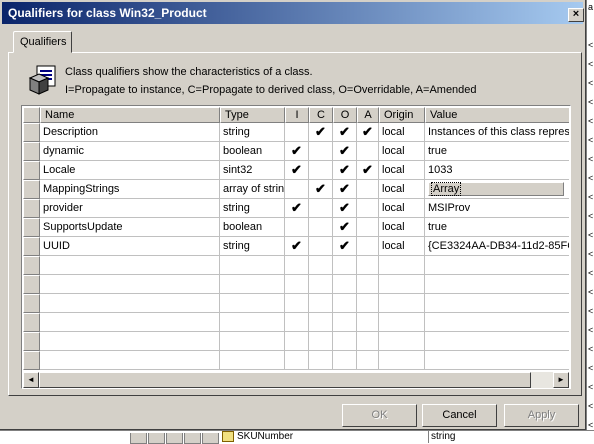 The image size is (594, 444). I want to click on cell-type: sint32, so click(252, 170).